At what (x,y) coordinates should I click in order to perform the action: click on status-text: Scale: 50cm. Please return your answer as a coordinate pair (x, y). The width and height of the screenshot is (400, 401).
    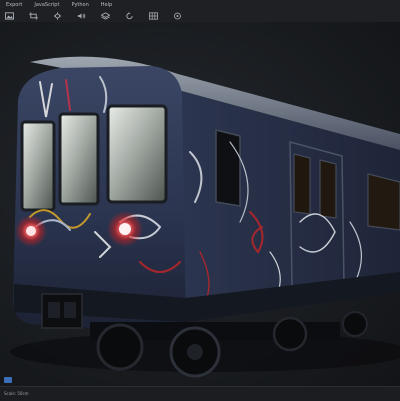
    Looking at the image, I should click on (16, 393).